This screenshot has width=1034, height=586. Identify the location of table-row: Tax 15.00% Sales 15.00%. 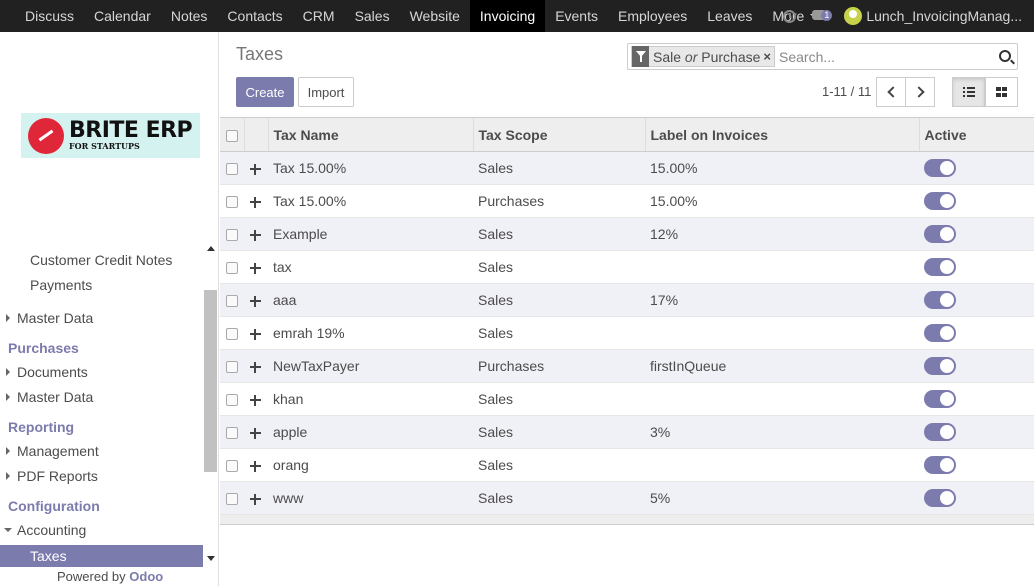
(627, 168).